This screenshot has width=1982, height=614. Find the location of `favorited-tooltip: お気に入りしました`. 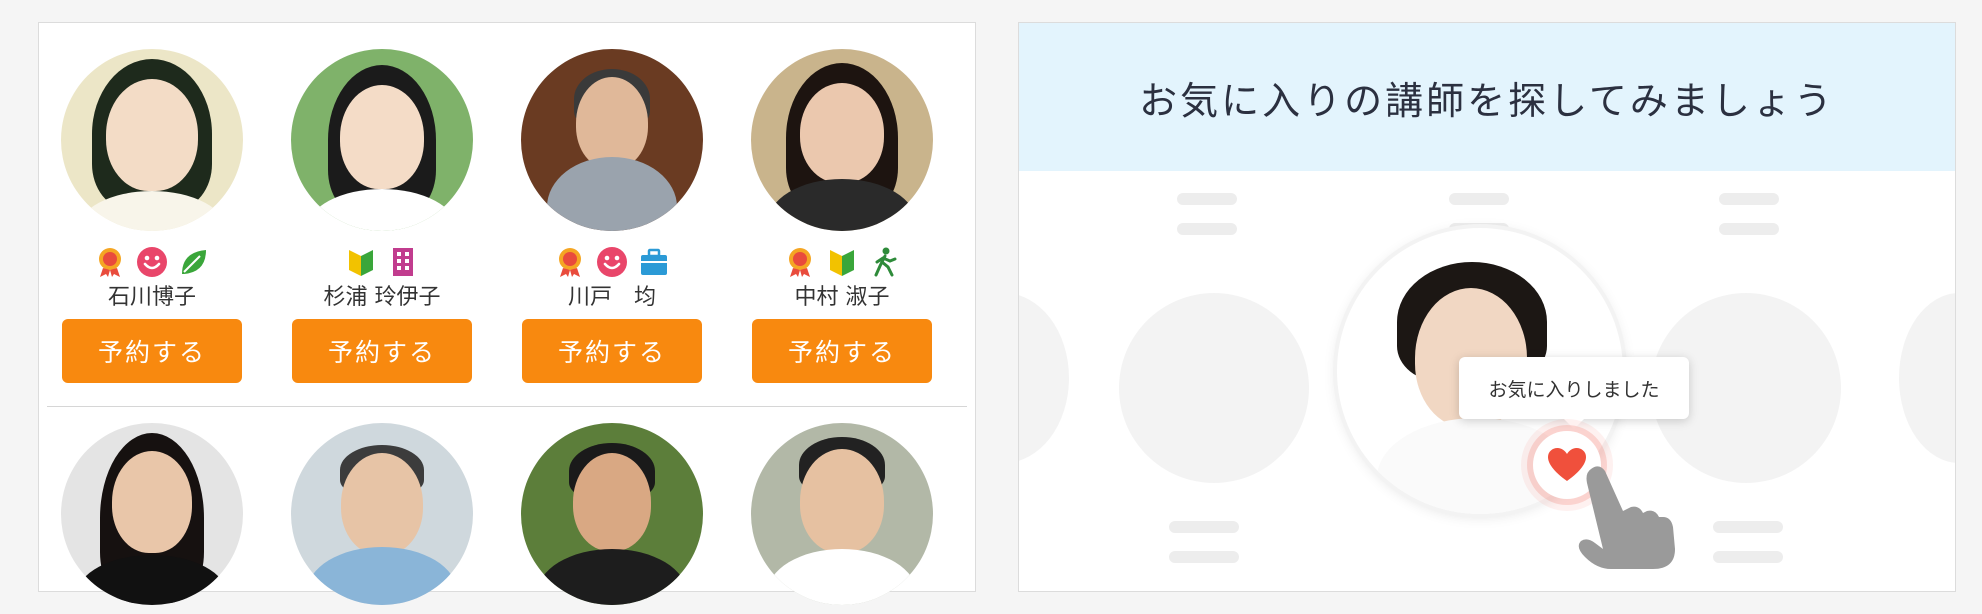

favorited-tooltip: お気に入りしました is located at coordinates (1574, 393).